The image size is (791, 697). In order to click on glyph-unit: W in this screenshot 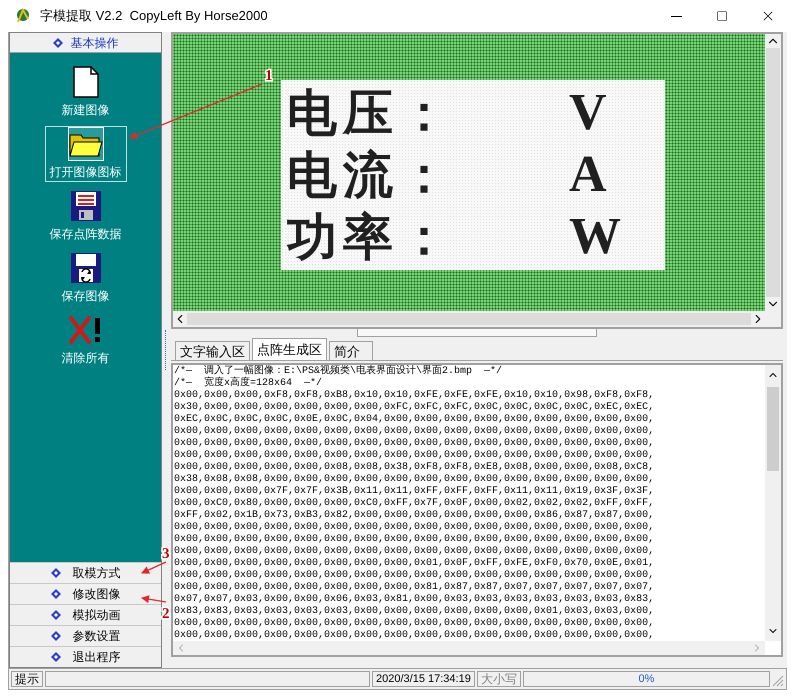, I will do `click(595, 237)`.